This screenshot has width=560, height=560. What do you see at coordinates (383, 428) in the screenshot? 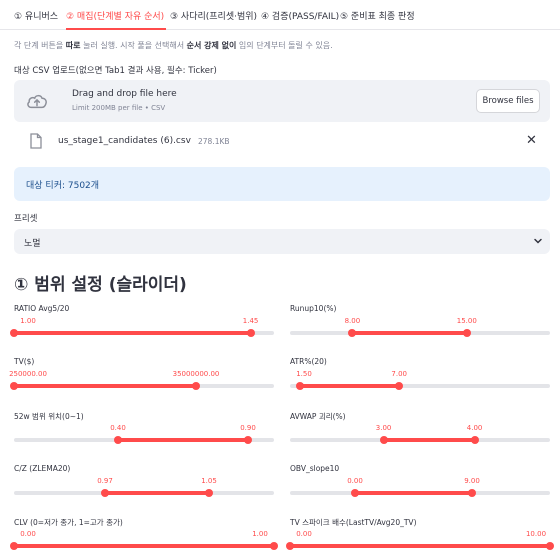
I see `slider-min-value: 3.00` at bounding box center [383, 428].